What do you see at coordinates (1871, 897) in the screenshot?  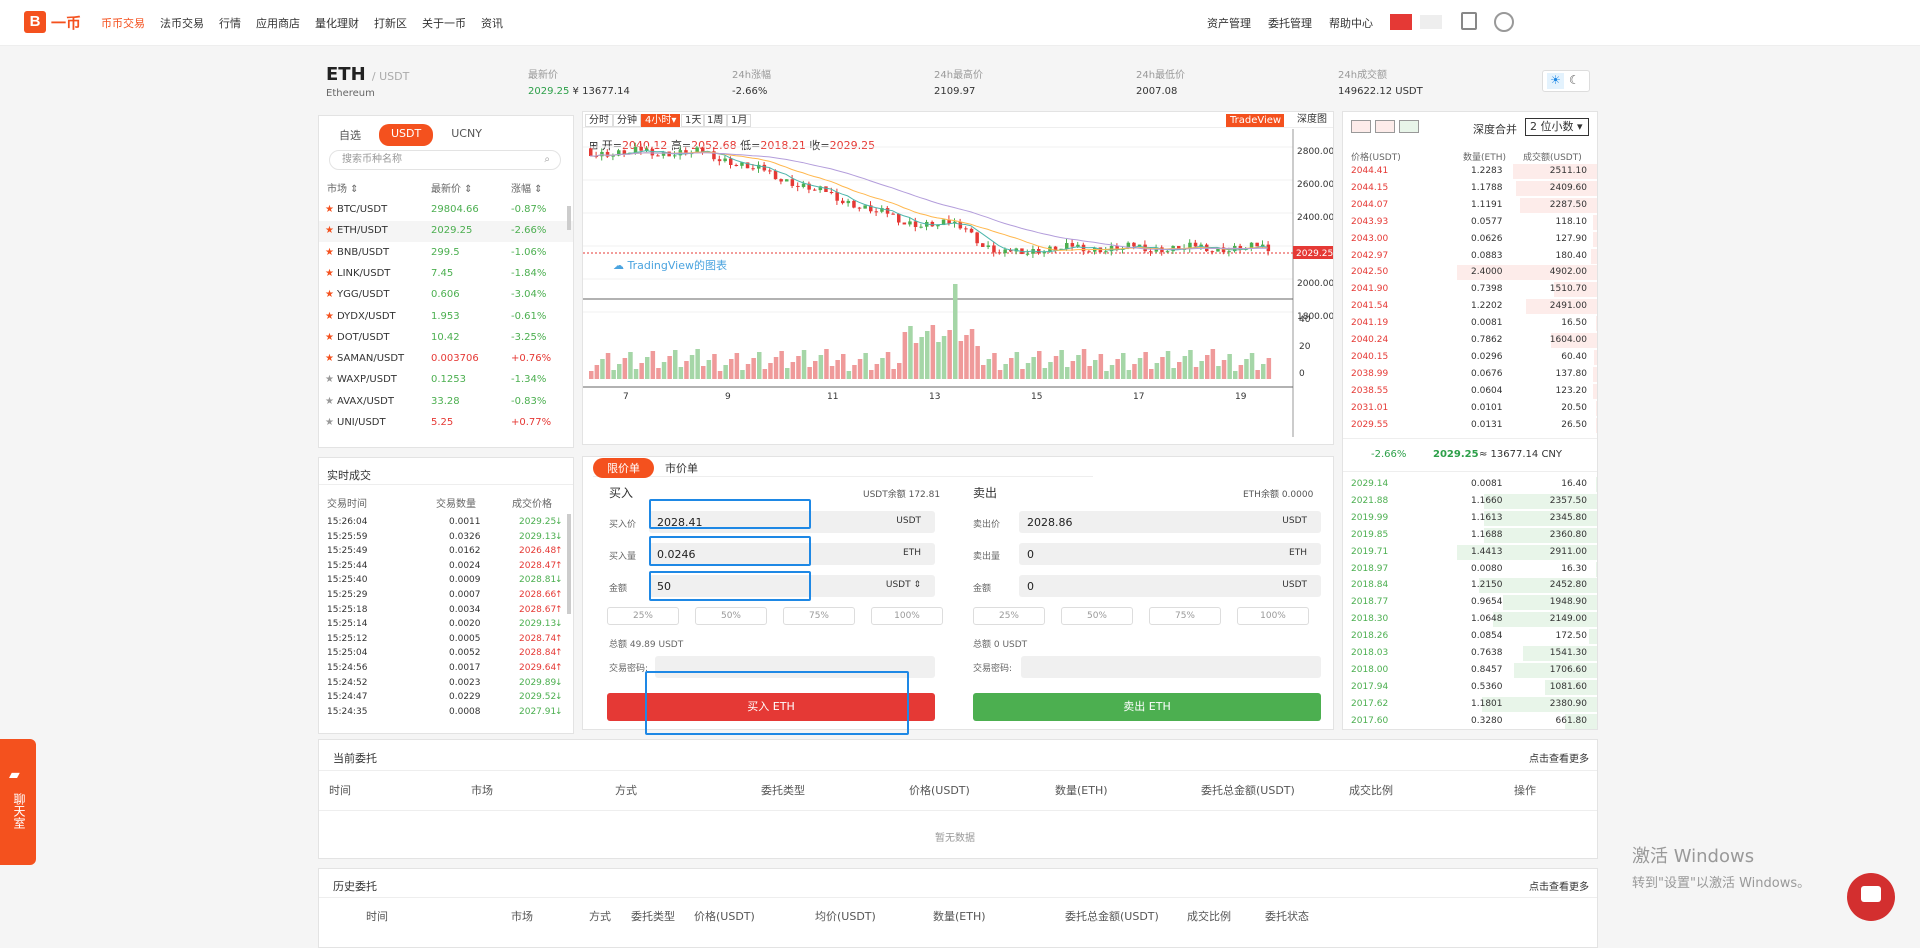 I see `support-chat-button` at bounding box center [1871, 897].